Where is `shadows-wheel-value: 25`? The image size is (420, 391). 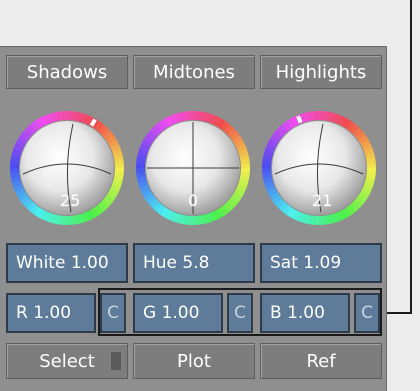 shadows-wheel-value: 25 is located at coordinates (70, 200).